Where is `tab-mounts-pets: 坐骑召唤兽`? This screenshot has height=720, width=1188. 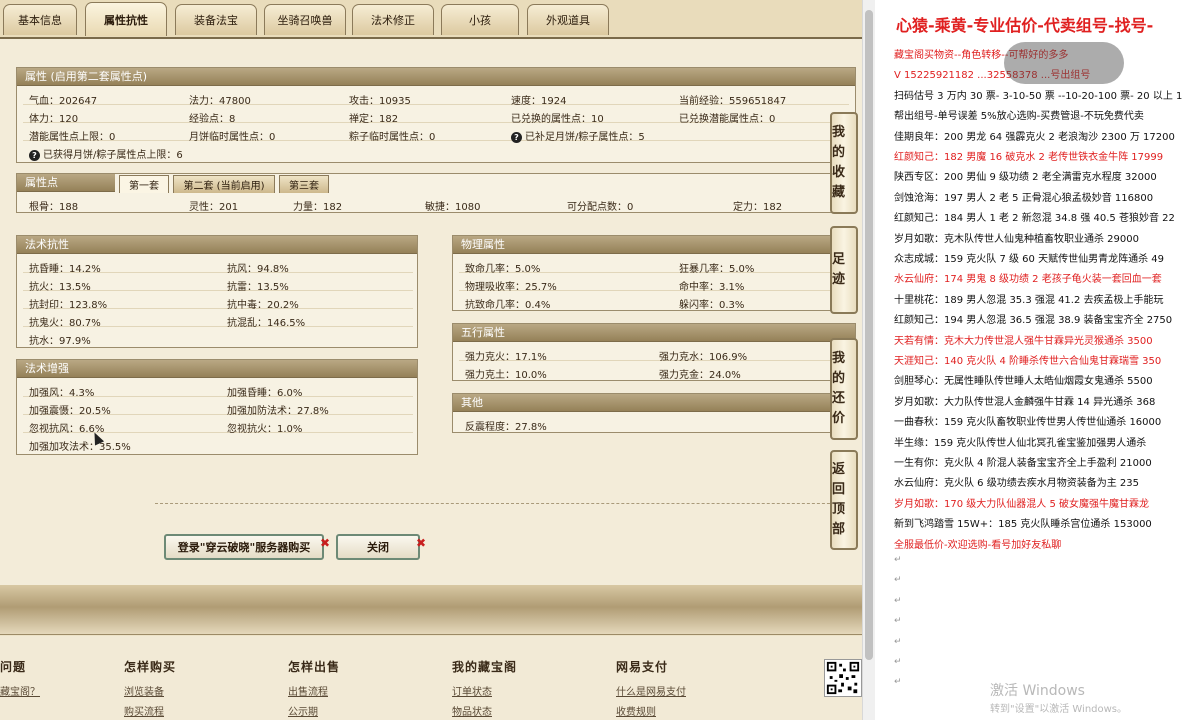 tab-mounts-pets: 坐骑召唤兽 is located at coordinates (305, 19).